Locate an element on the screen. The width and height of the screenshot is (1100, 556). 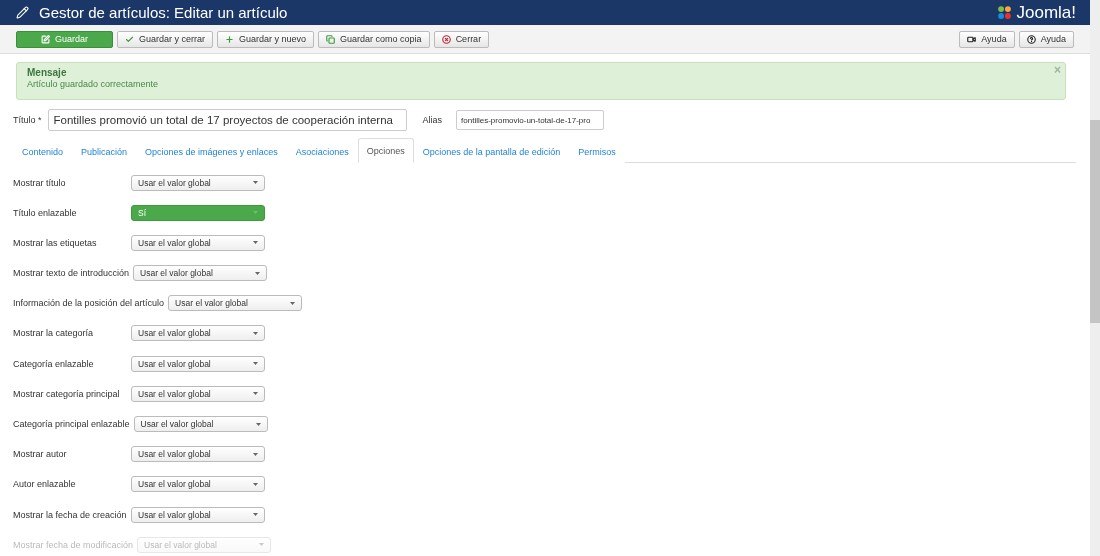
scrollbar is located at coordinates (1095, 278).